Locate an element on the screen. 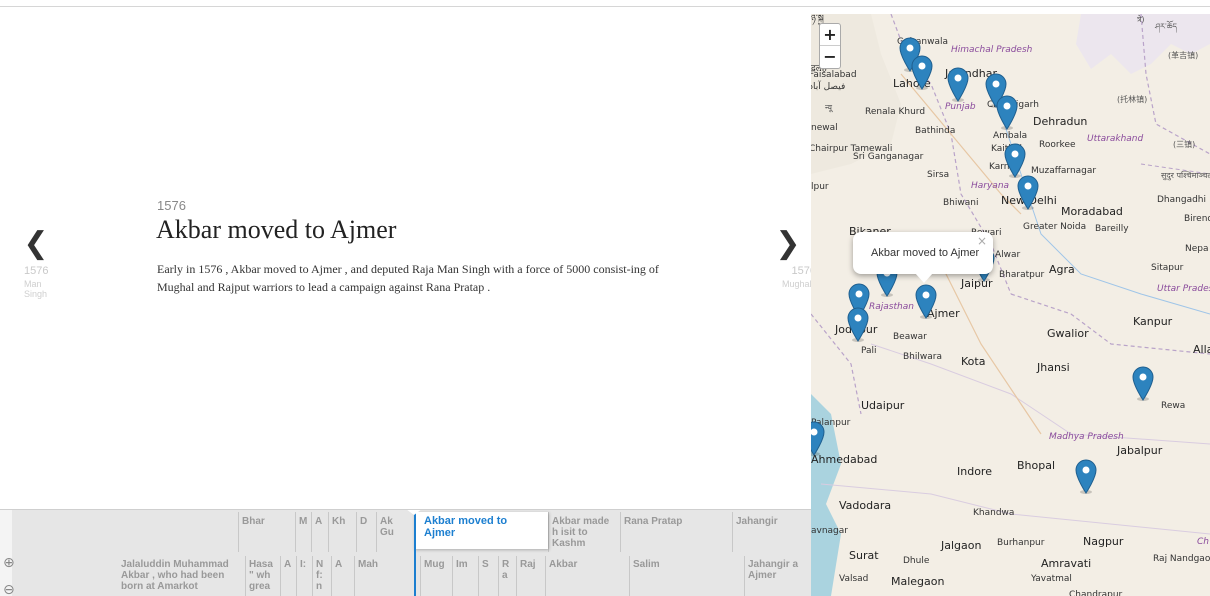 This screenshot has width=1210, height=596. zoom-in-icon: ⊕ is located at coordinates (11, 563).